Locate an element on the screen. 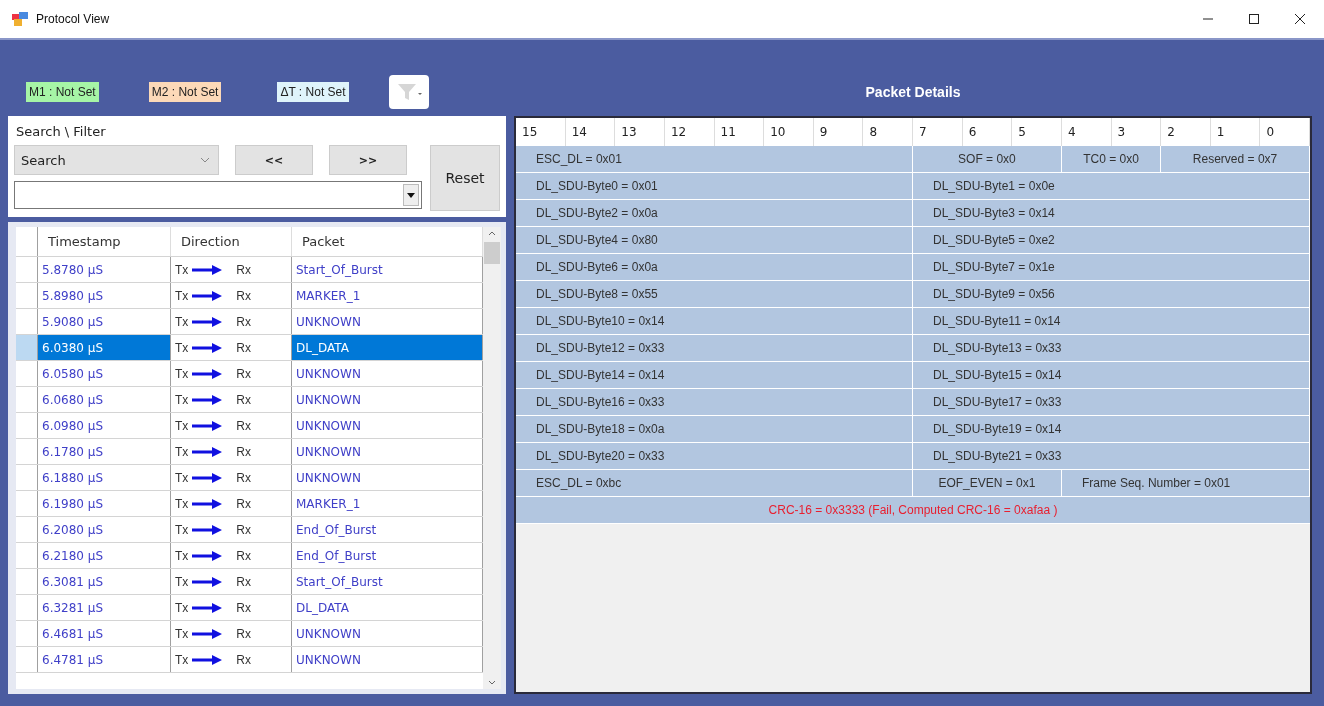  marker-label: ΔT : Not Set is located at coordinates (313, 92).